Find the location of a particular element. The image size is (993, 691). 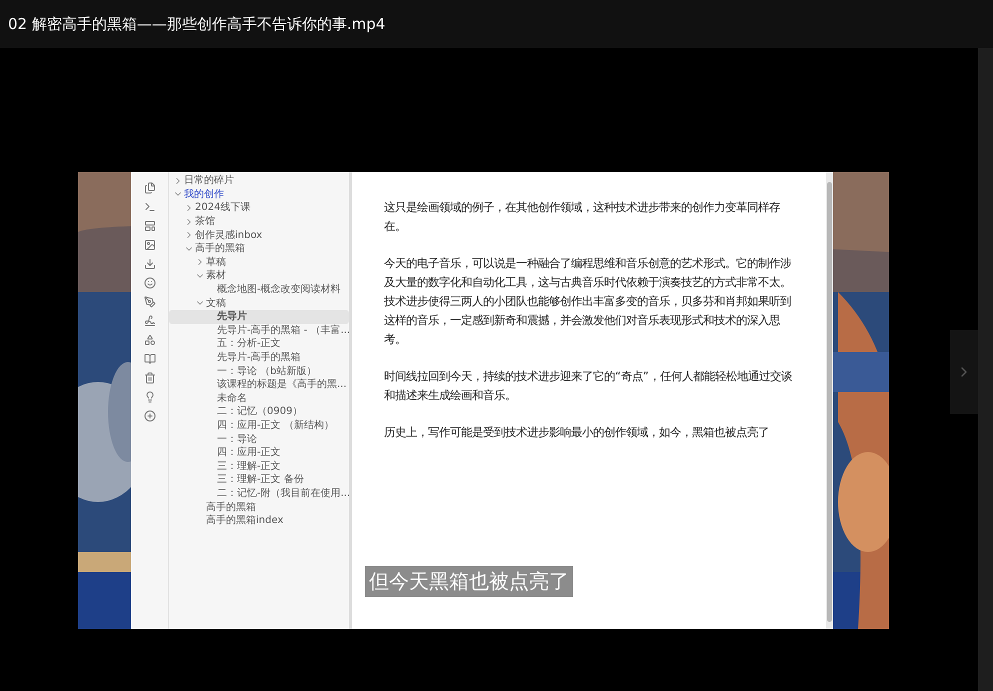

pen-icon is located at coordinates (150, 302).